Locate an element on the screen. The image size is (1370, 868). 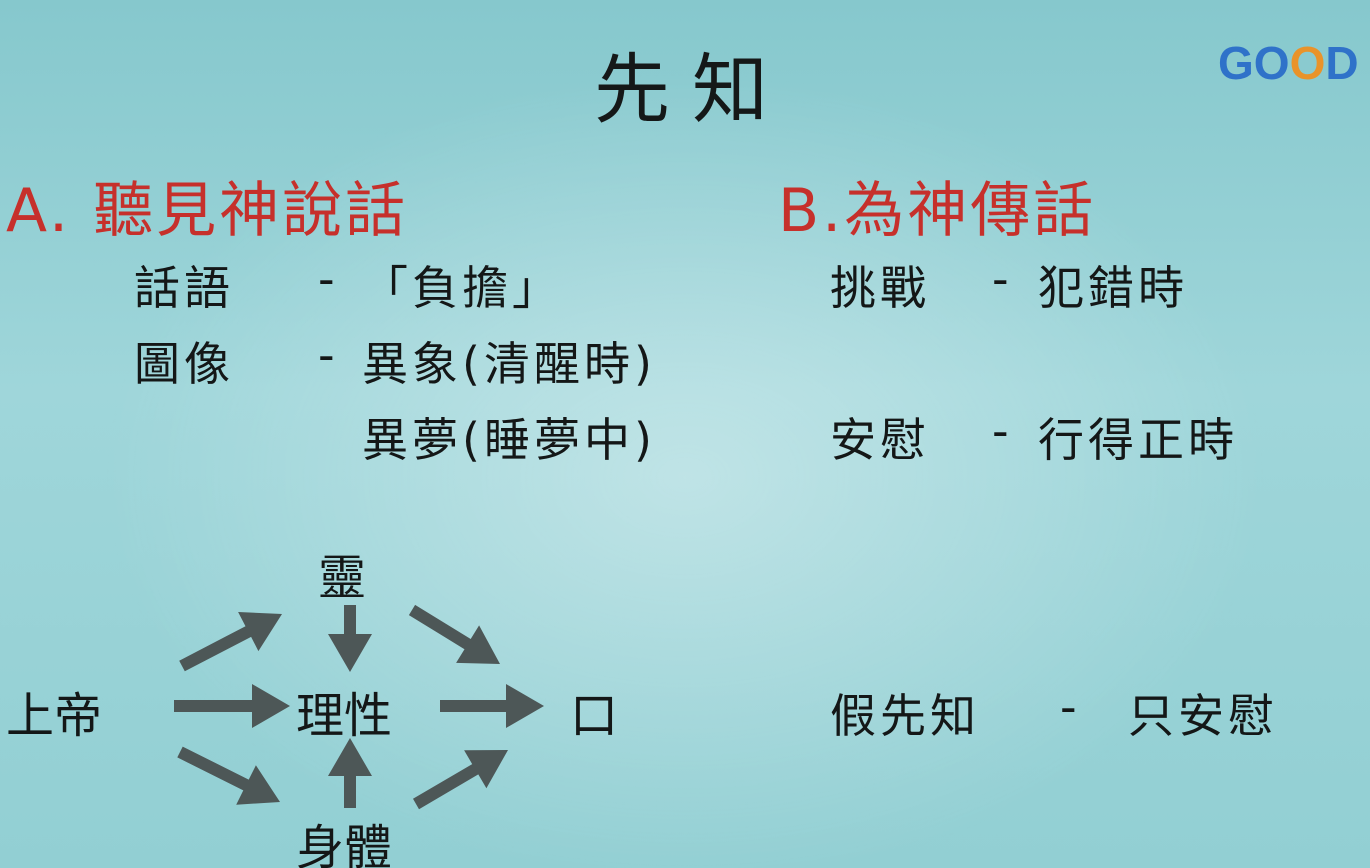
arrow-god-to-body-path is located at coordinates (228, 775).